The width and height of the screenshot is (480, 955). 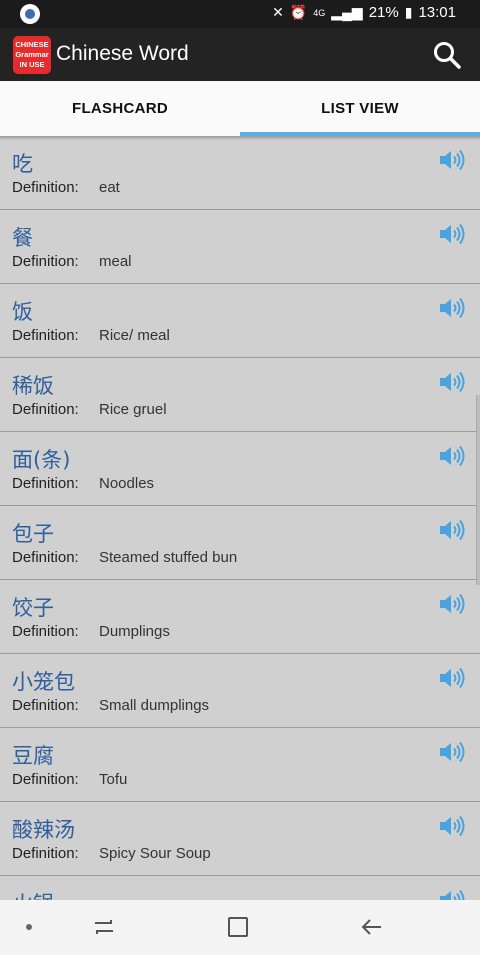 I want to click on home-icon, so click(x=238, y=927).